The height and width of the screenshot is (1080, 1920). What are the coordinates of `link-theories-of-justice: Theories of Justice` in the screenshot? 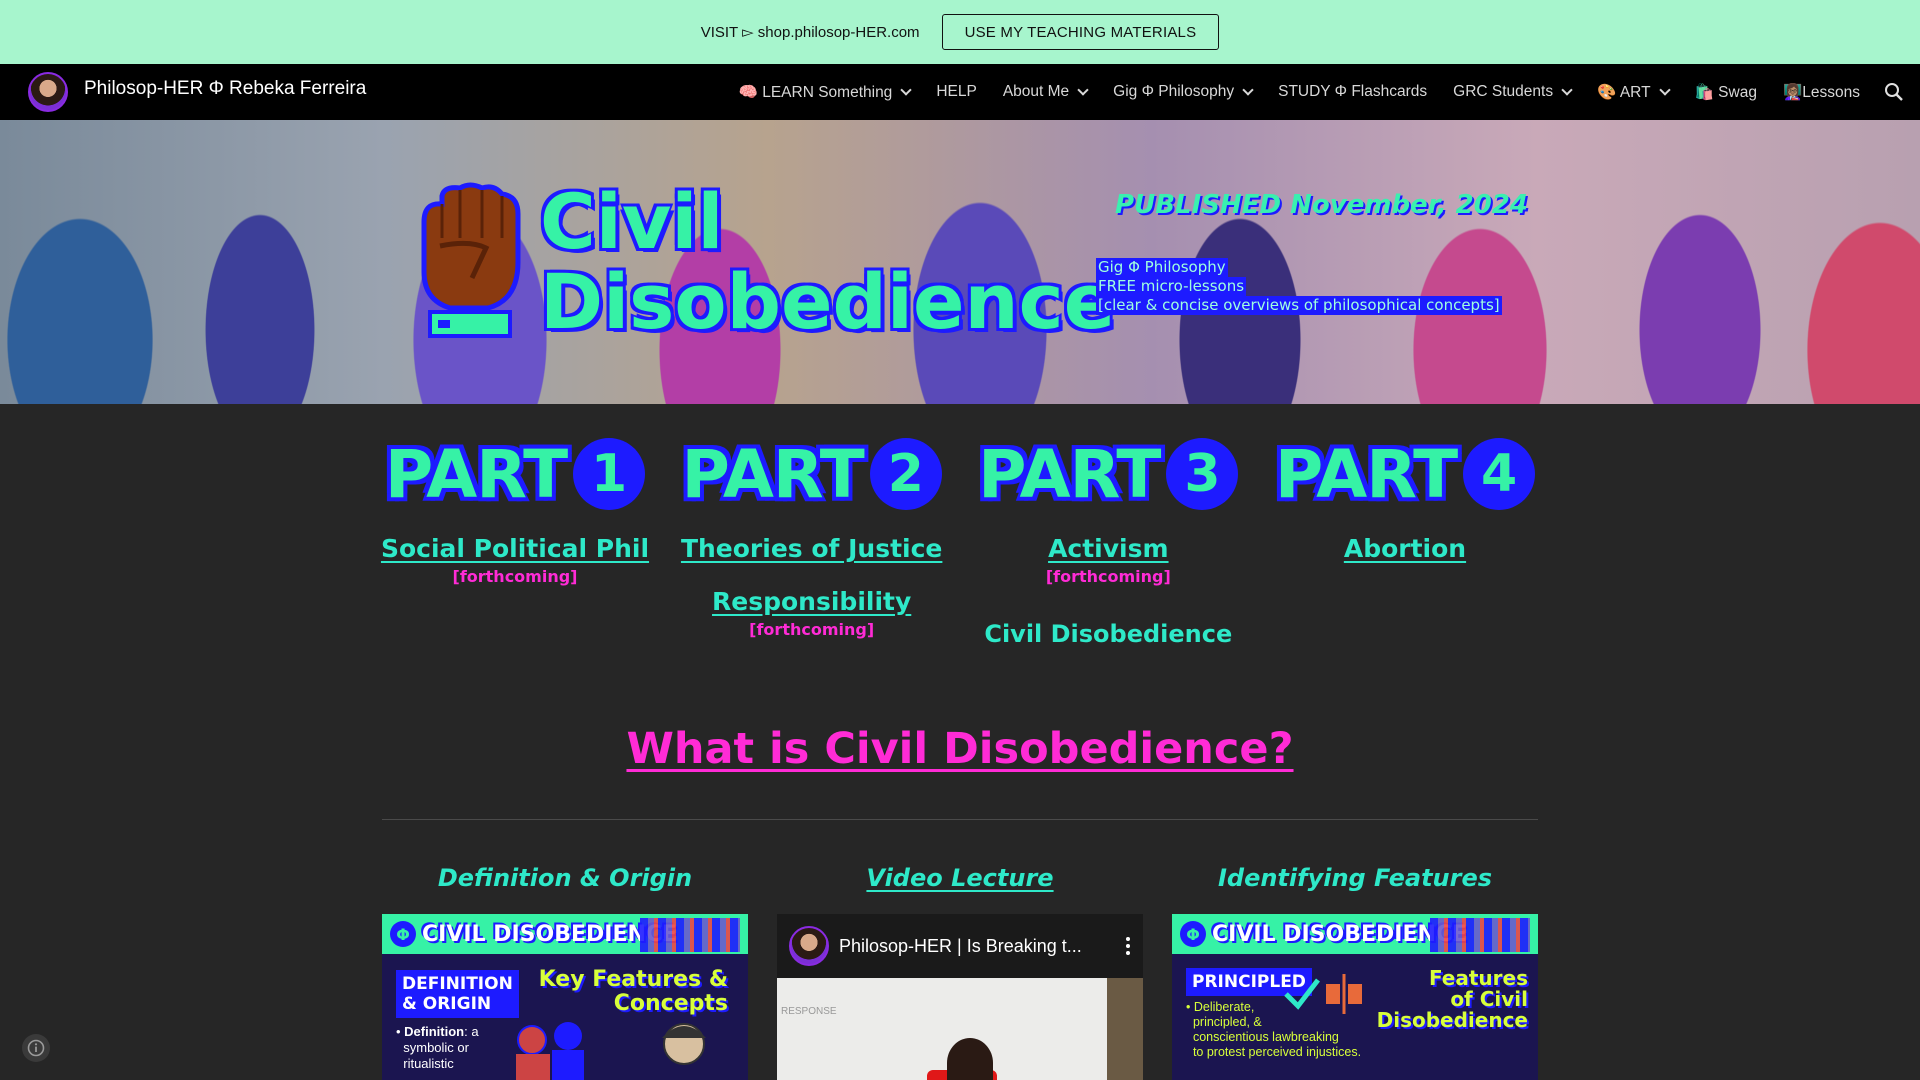 It's located at (811, 548).